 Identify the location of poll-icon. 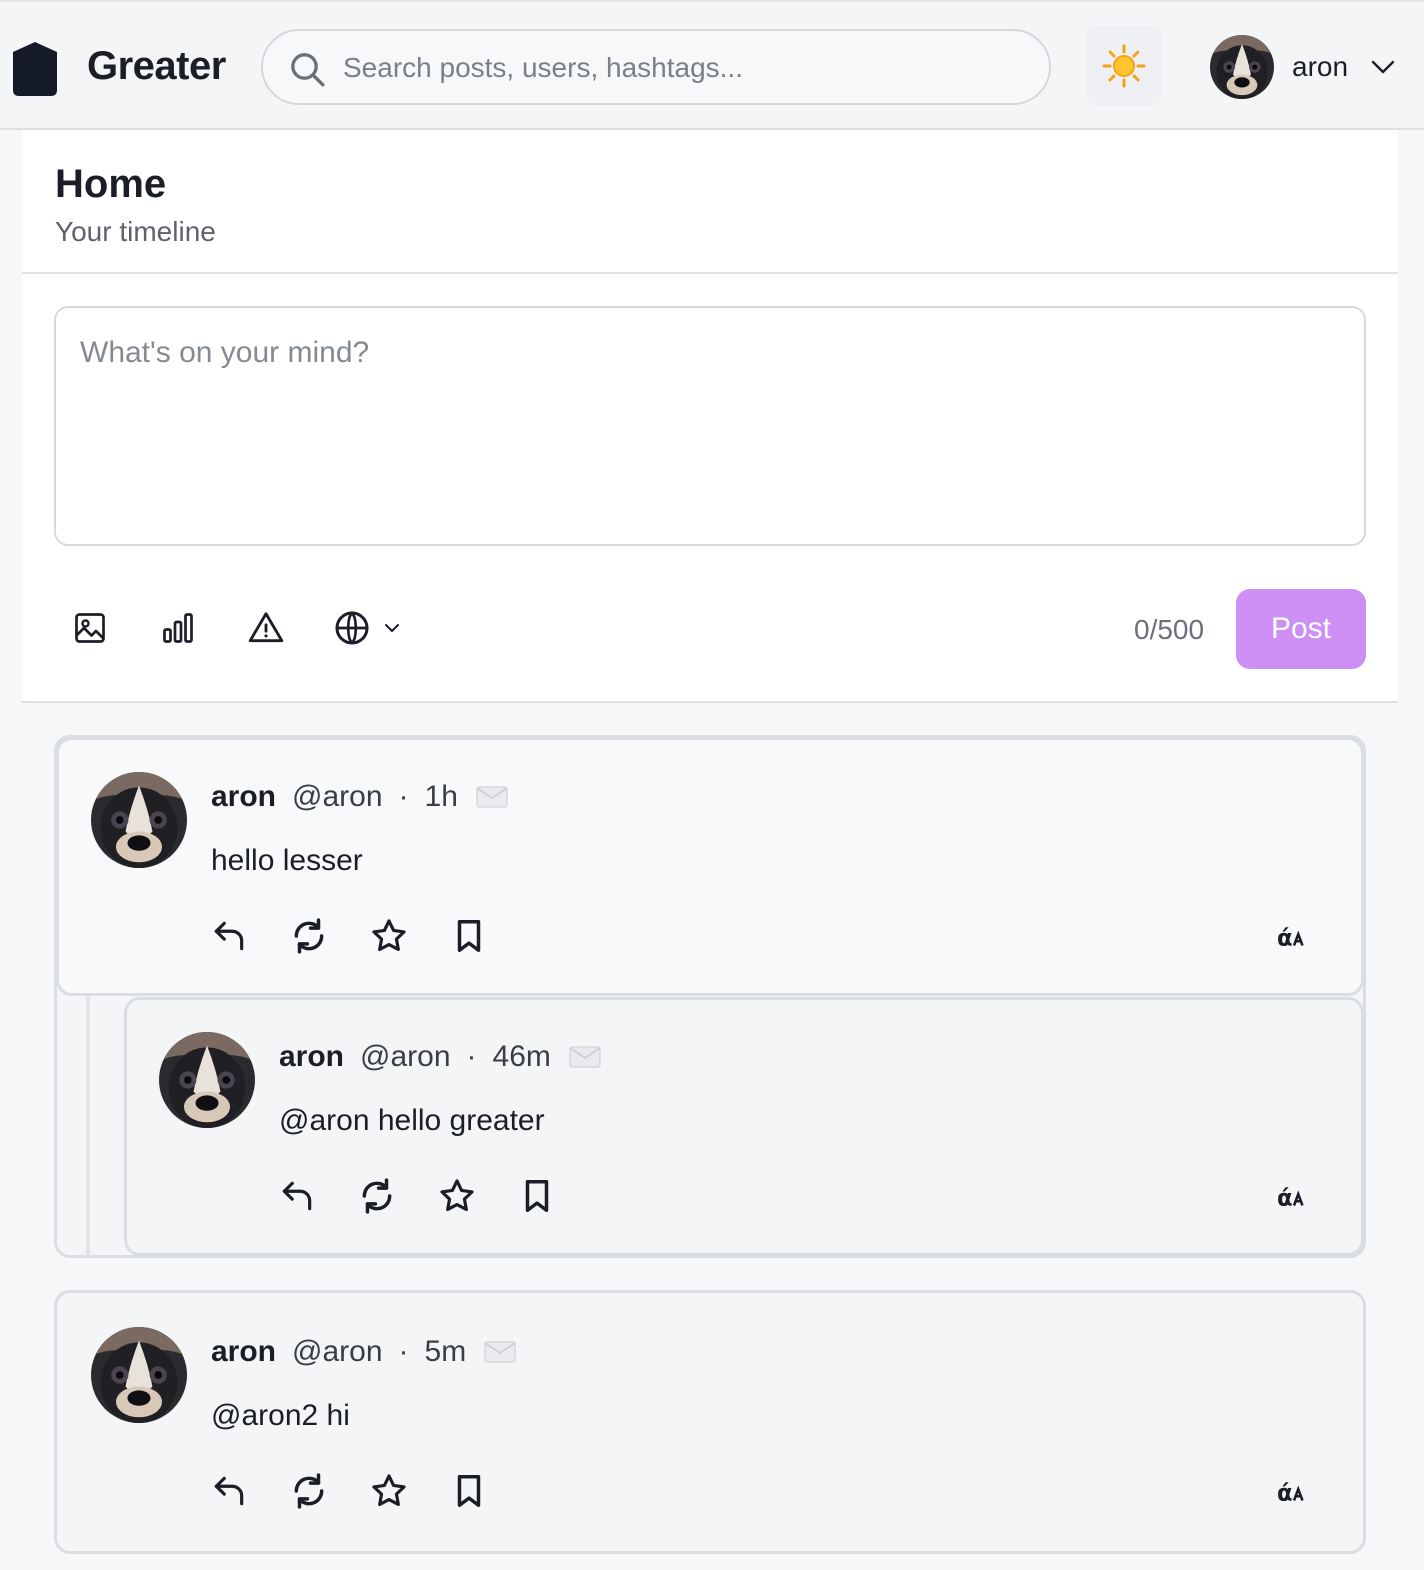
(178, 628).